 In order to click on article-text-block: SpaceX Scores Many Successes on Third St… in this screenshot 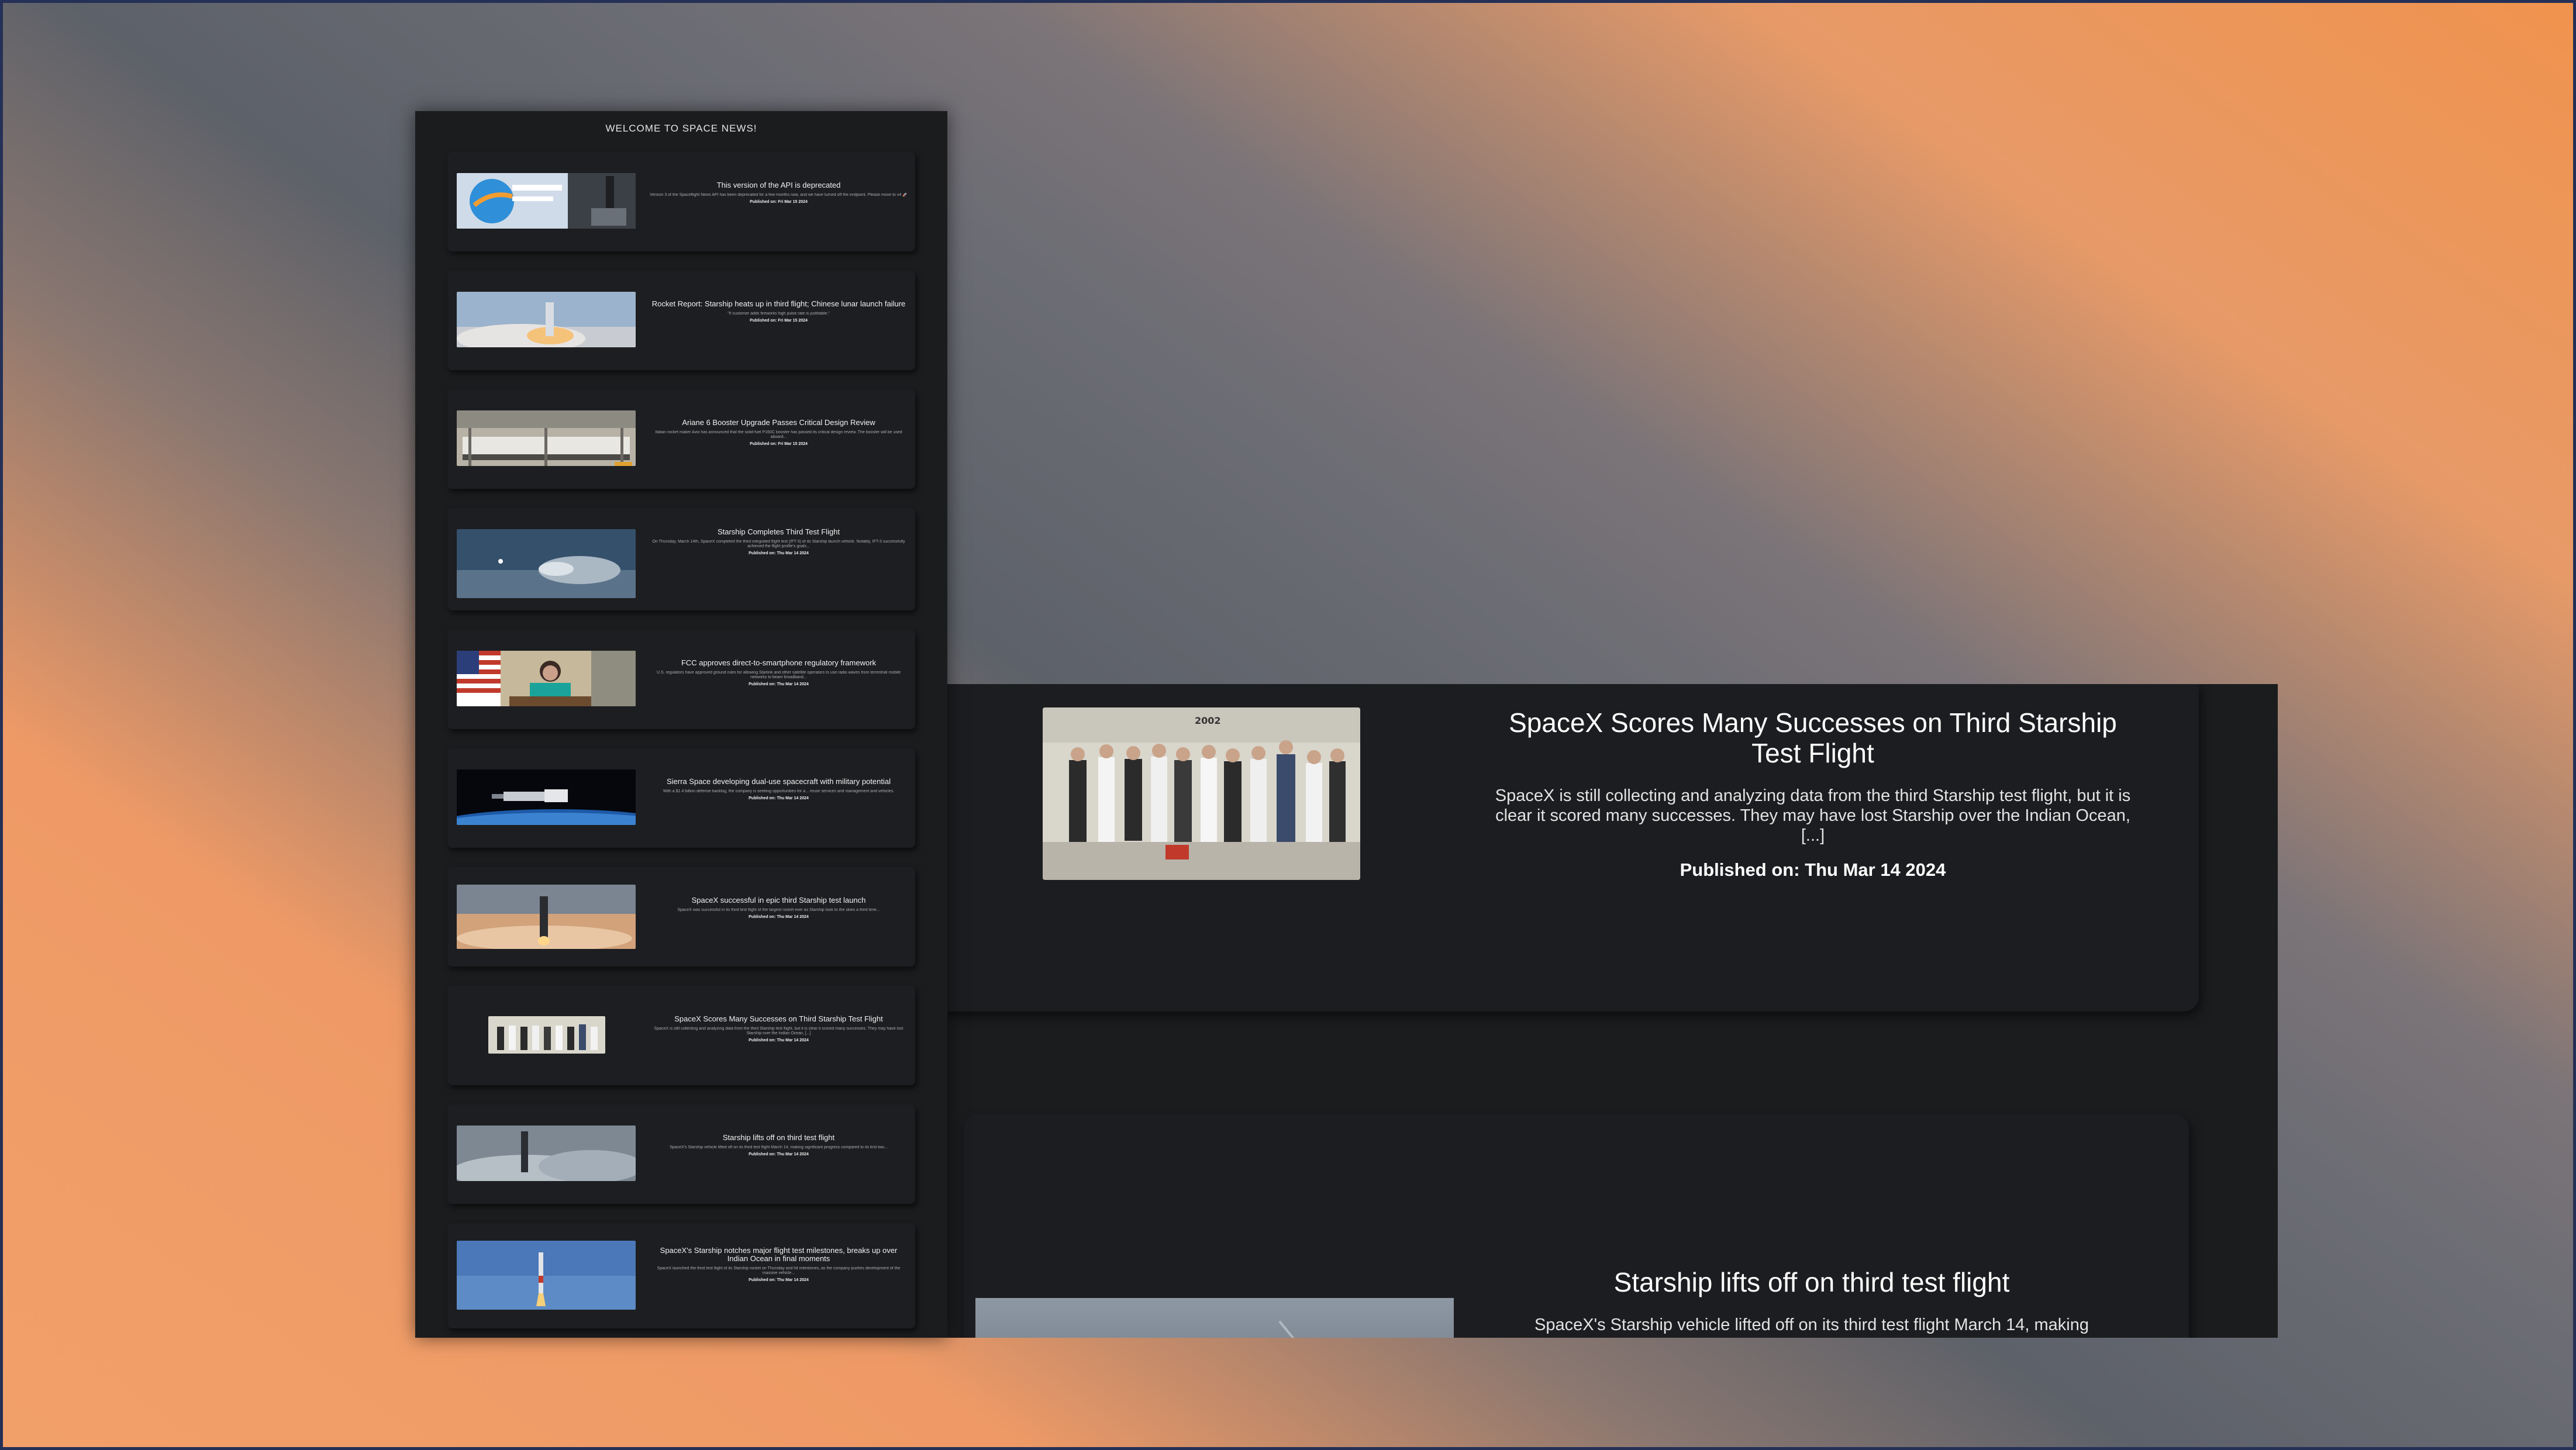, I will do `click(1813, 794)`.